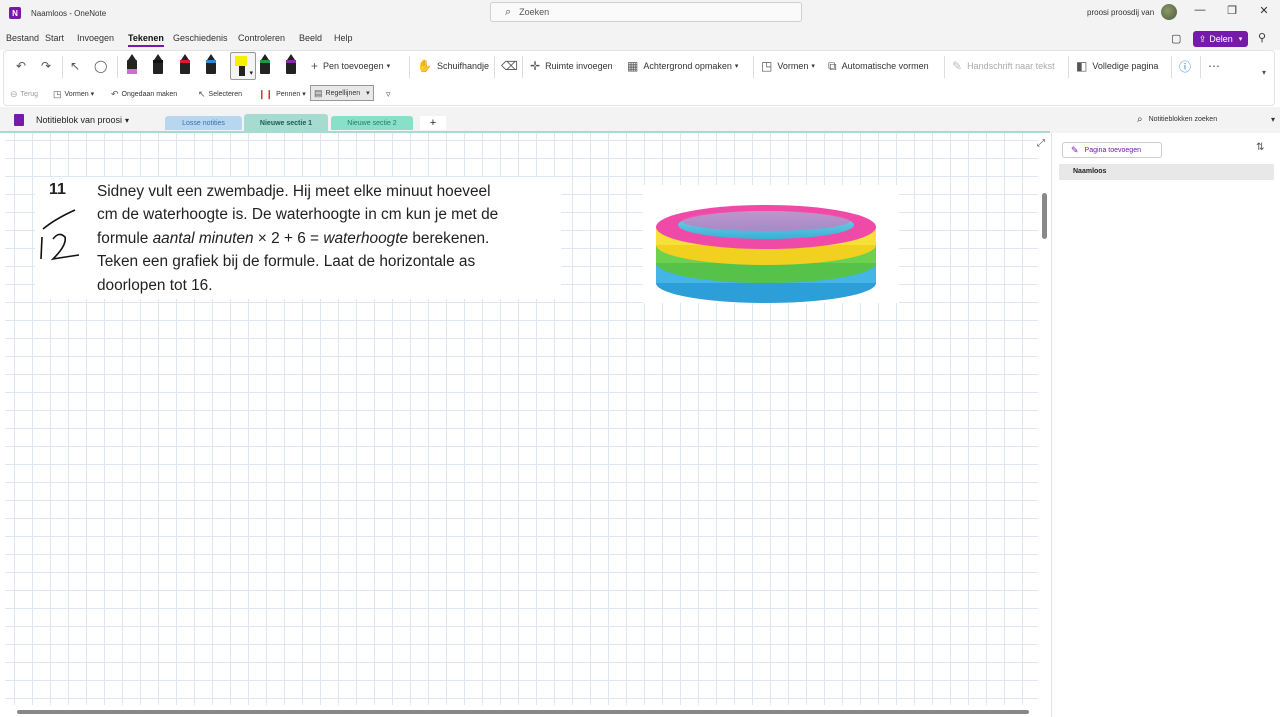 This screenshot has height=717, width=1280. Describe the element at coordinates (424, 66) in the screenshot. I see `hand-icon: ✋` at that location.